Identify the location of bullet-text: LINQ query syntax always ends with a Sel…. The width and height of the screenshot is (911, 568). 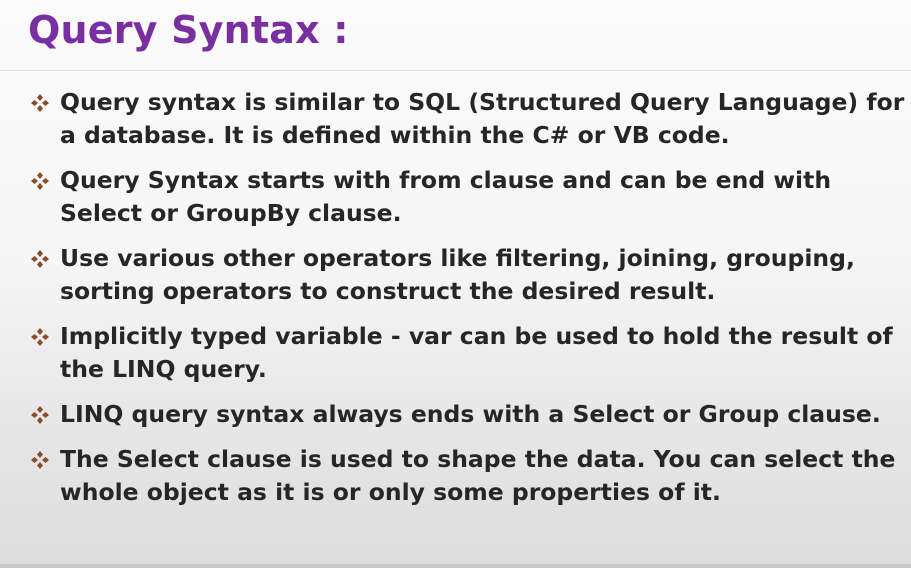
(470, 414).